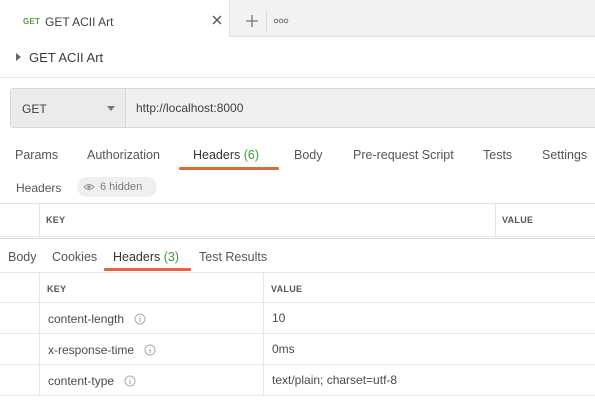 The image size is (595, 400). What do you see at coordinates (22, 257) in the screenshot?
I see `response-tab-body: Body` at bounding box center [22, 257].